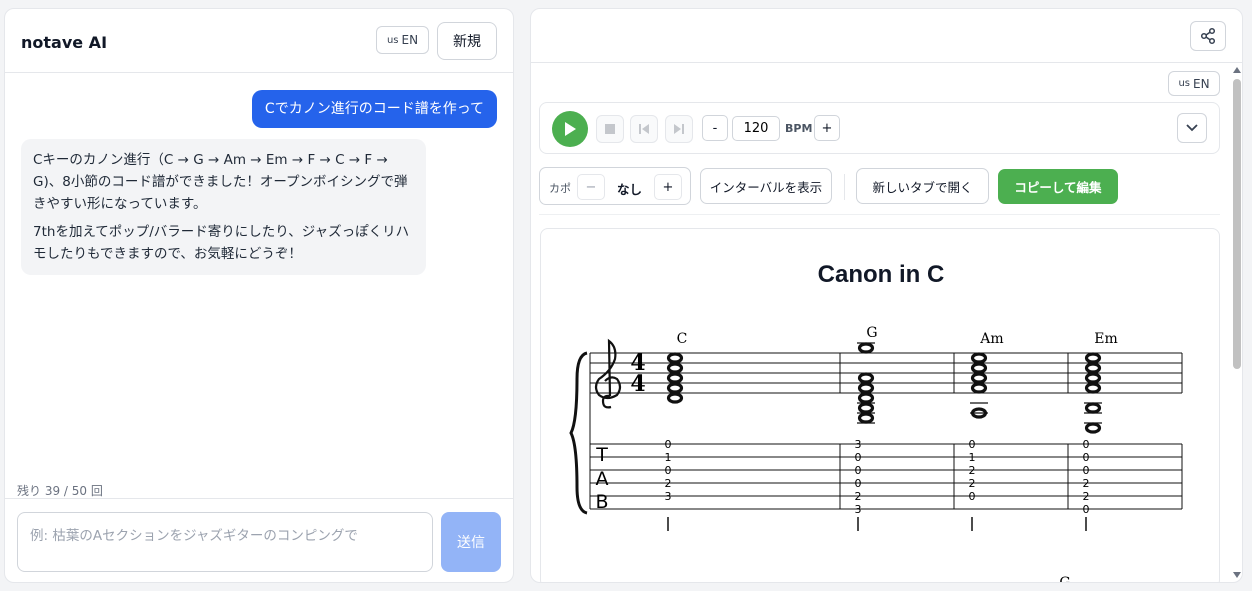 The height and width of the screenshot is (591, 1252). What do you see at coordinates (877, 477) in the screenshot?
I see `tab-frets: 0 1 0 2 3 3 0 0 0 2 3 0 1 2 2 0 0 0 0 2` at bounding box center [877, 477].